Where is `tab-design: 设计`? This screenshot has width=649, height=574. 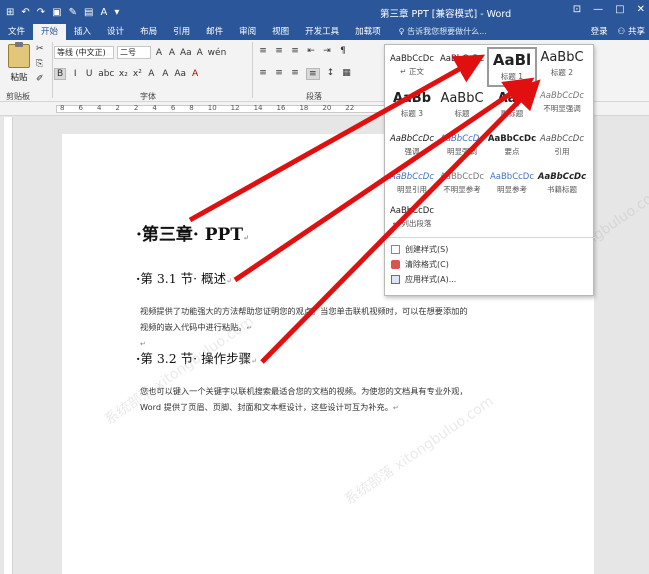 tab-design: 设计 is located at coordinates (115, 32).